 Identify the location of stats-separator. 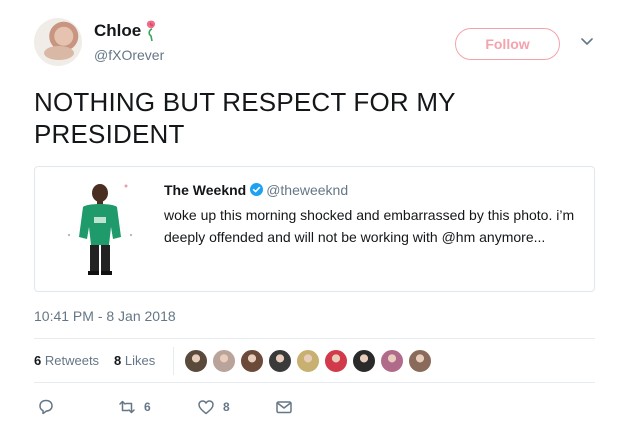
(173, 361).